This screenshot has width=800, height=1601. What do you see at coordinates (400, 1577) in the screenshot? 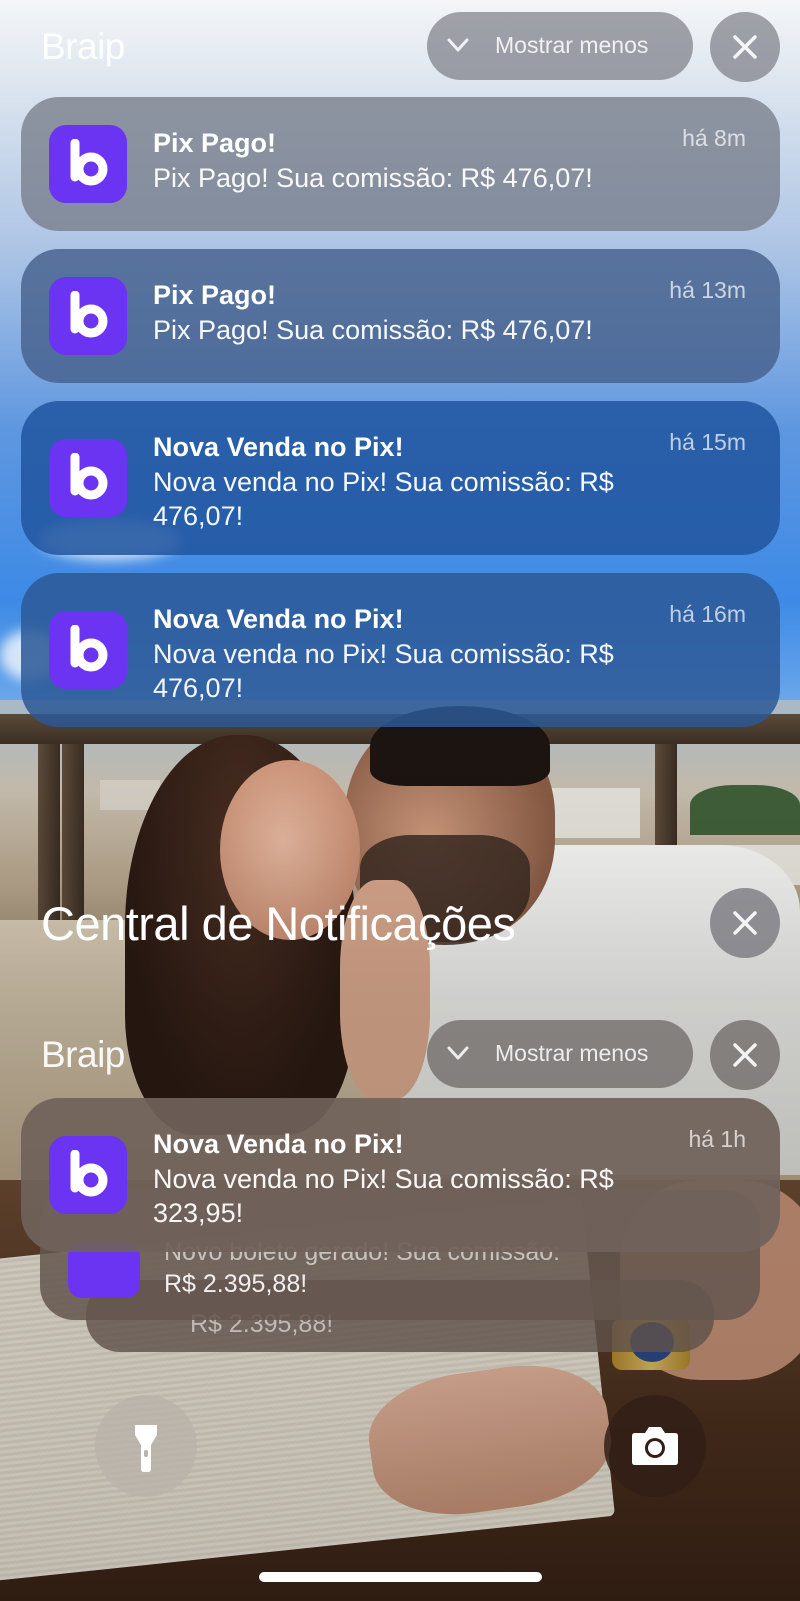
I see `home-indicator` at bounding box center [400, 1577].